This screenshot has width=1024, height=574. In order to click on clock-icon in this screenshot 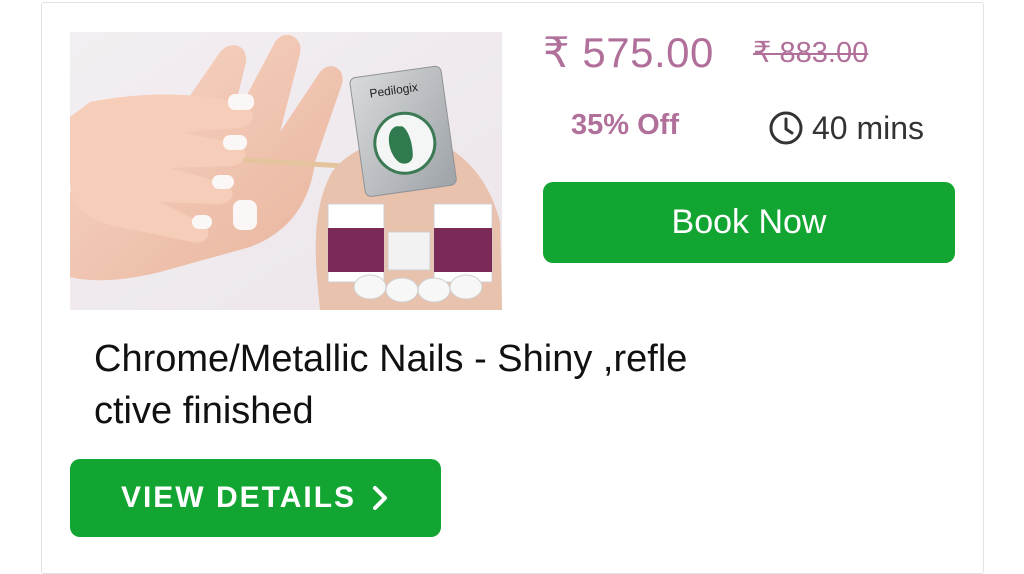, I will do `click(786, 128)`.